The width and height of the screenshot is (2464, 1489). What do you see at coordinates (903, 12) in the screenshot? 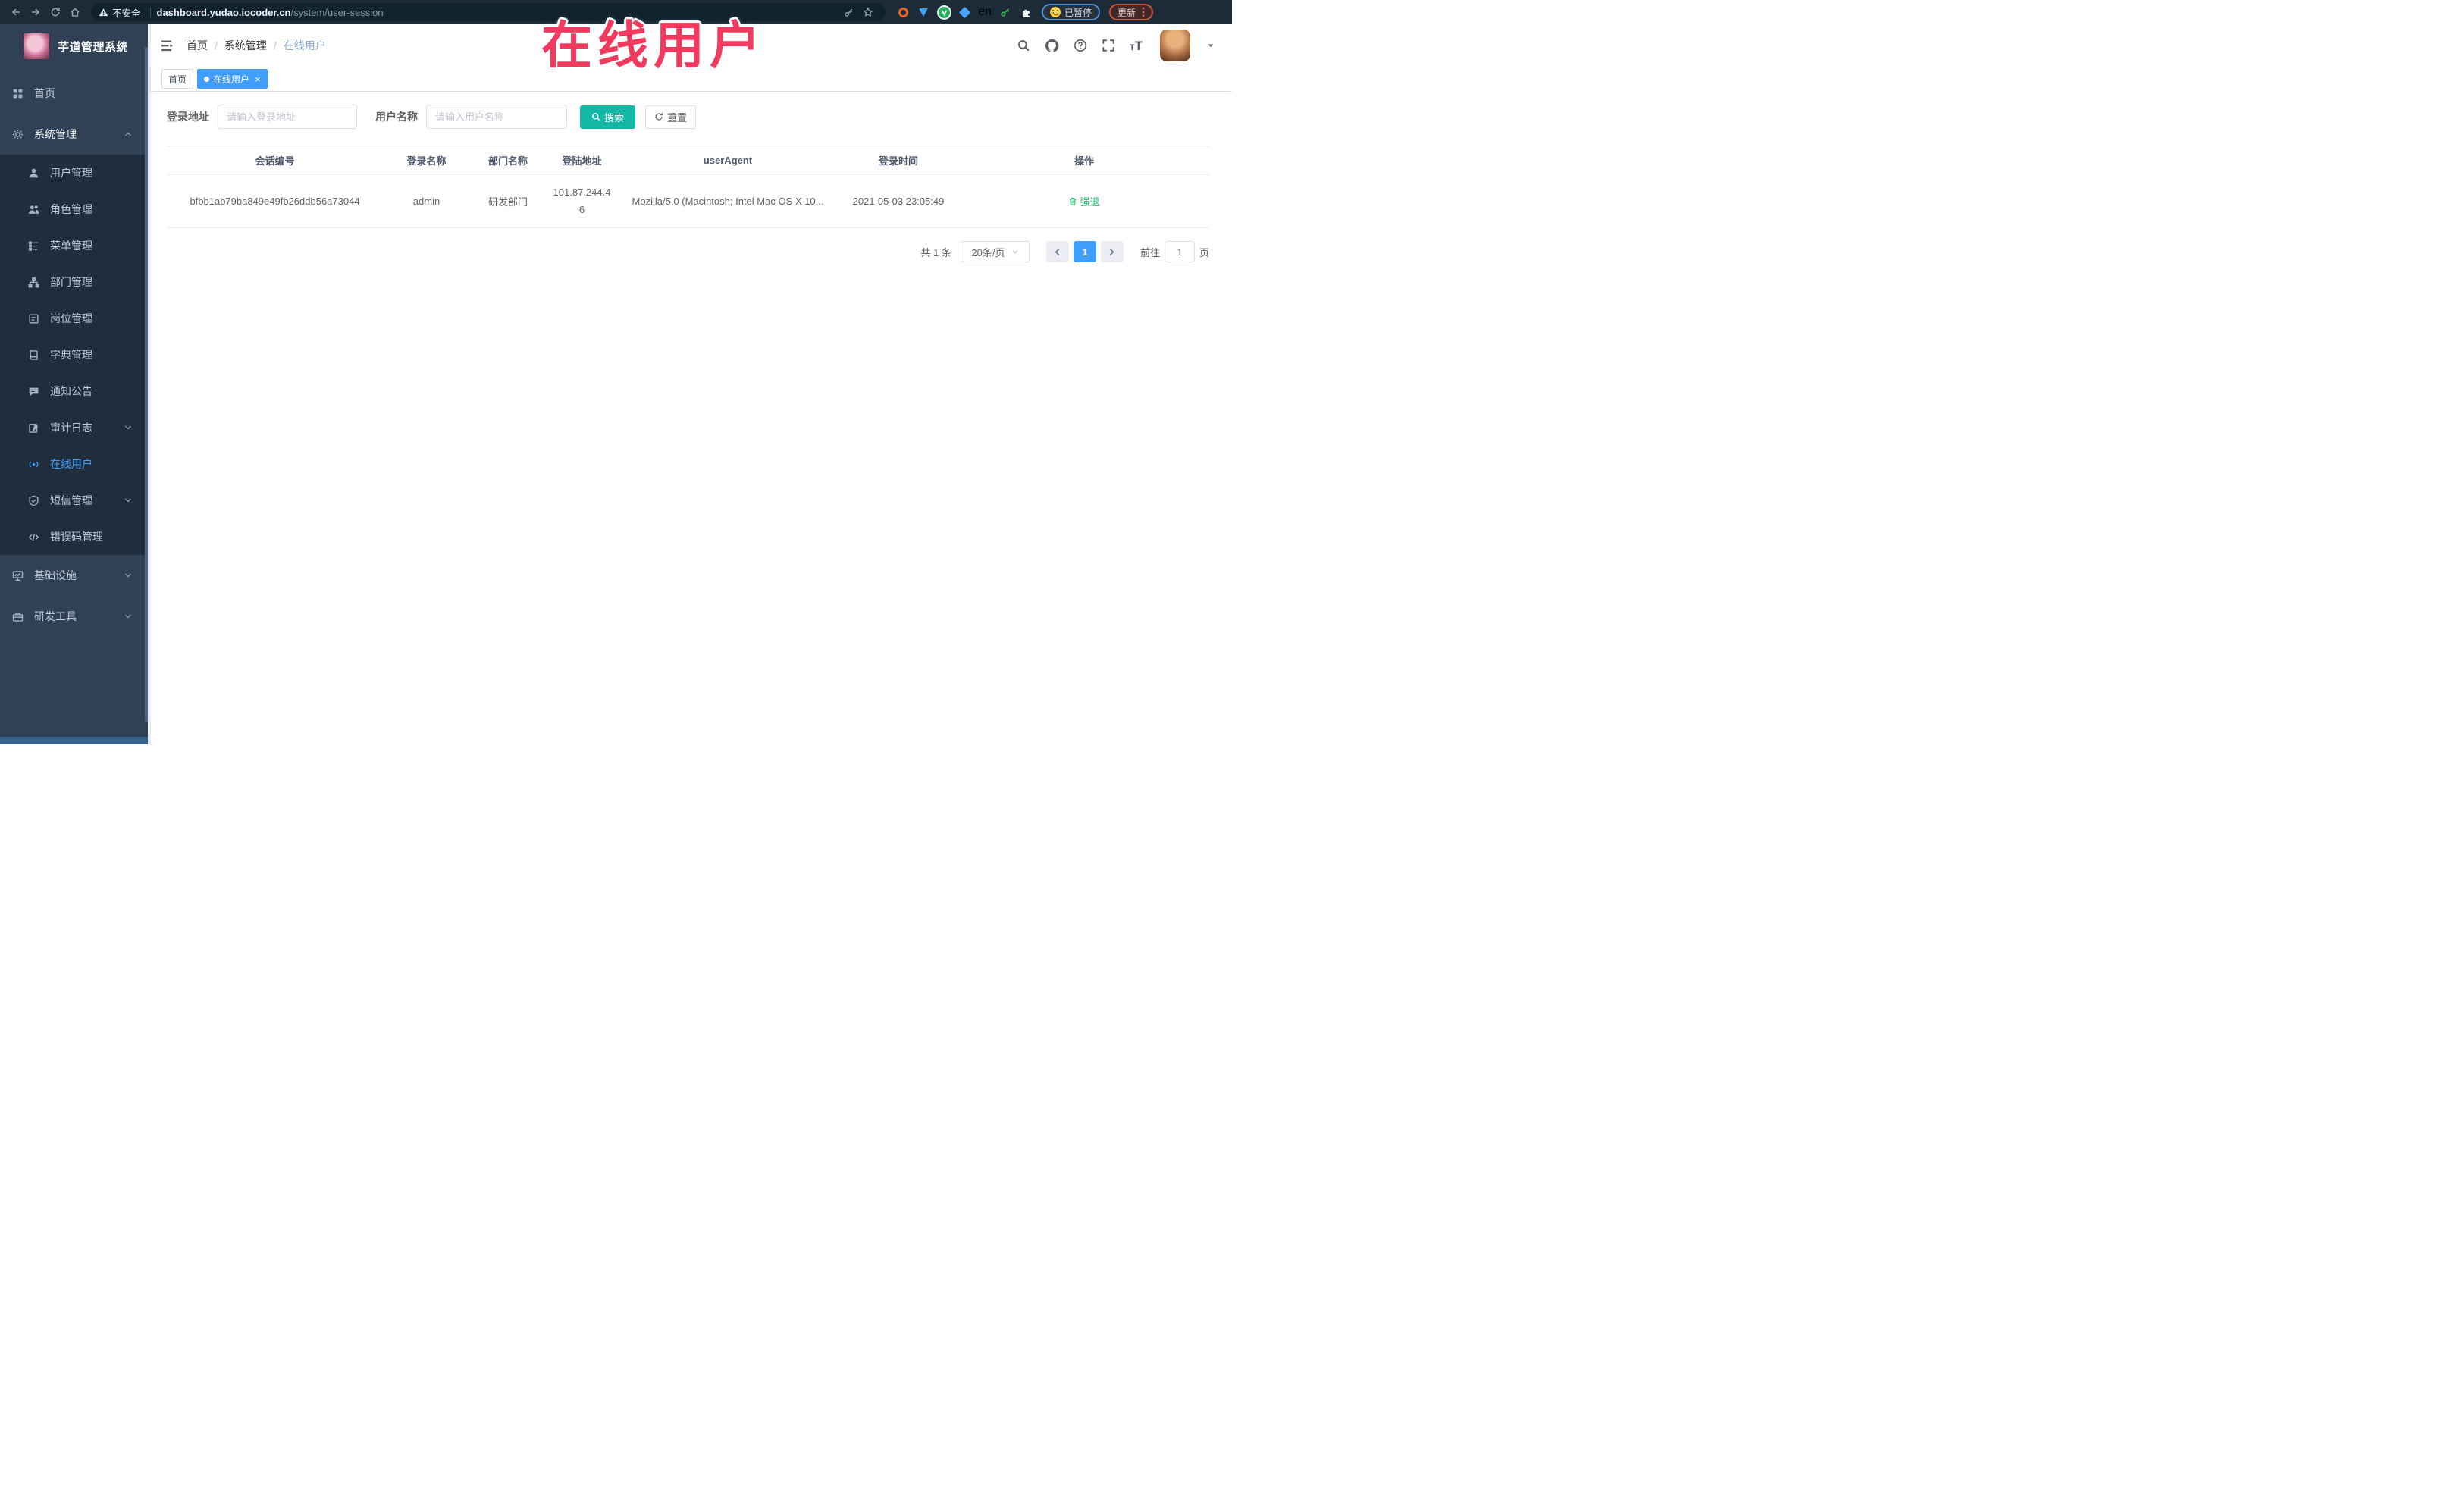
I see `extension-orange-icon` at bounding box center [903, 12].